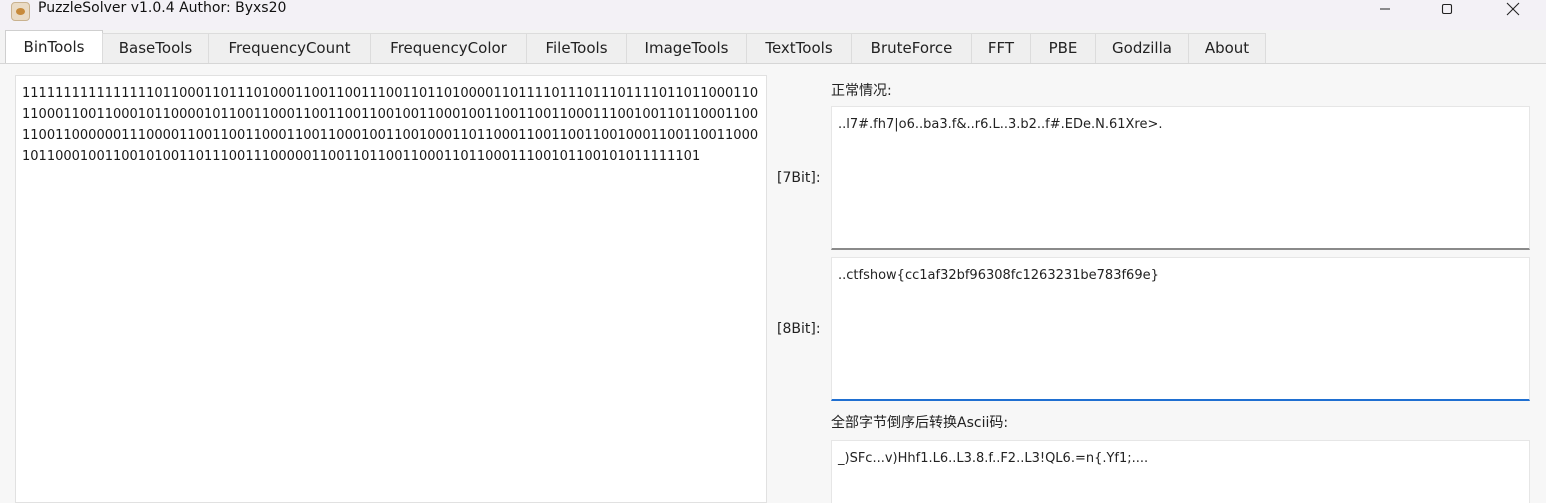 The width and height of the screenshot is (1546, 503). What do you see at coordinates (1001, 48) in the screenshot?
I see `tab-fft: FFT` at bounding box center [1001, 48].